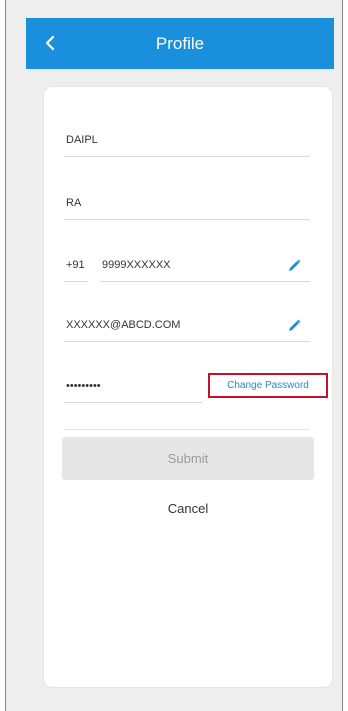 The width and height of the screenshot is (348, 711). Describe the element at coordinates (187, 329) in the screenshot. I see `email-field: XXXXXX@ABCD.COM` at that location.